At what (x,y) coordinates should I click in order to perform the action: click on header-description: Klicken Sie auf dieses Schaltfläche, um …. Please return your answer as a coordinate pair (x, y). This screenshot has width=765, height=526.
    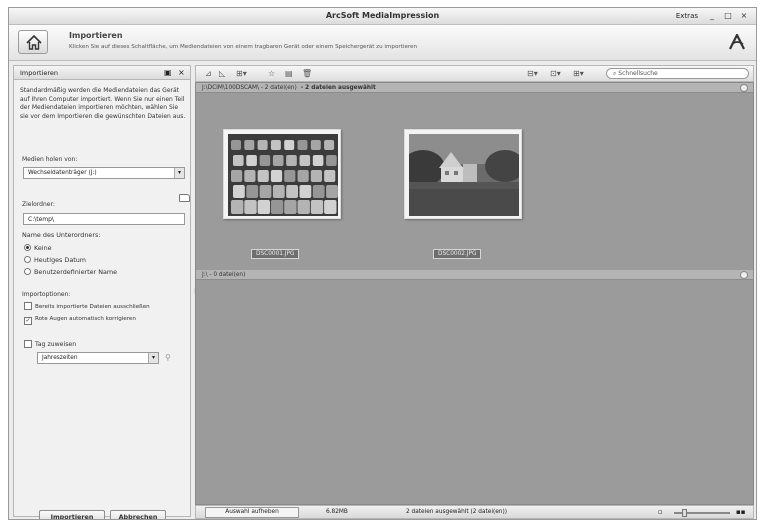
    Looking at the image, I should click on (243, 47).